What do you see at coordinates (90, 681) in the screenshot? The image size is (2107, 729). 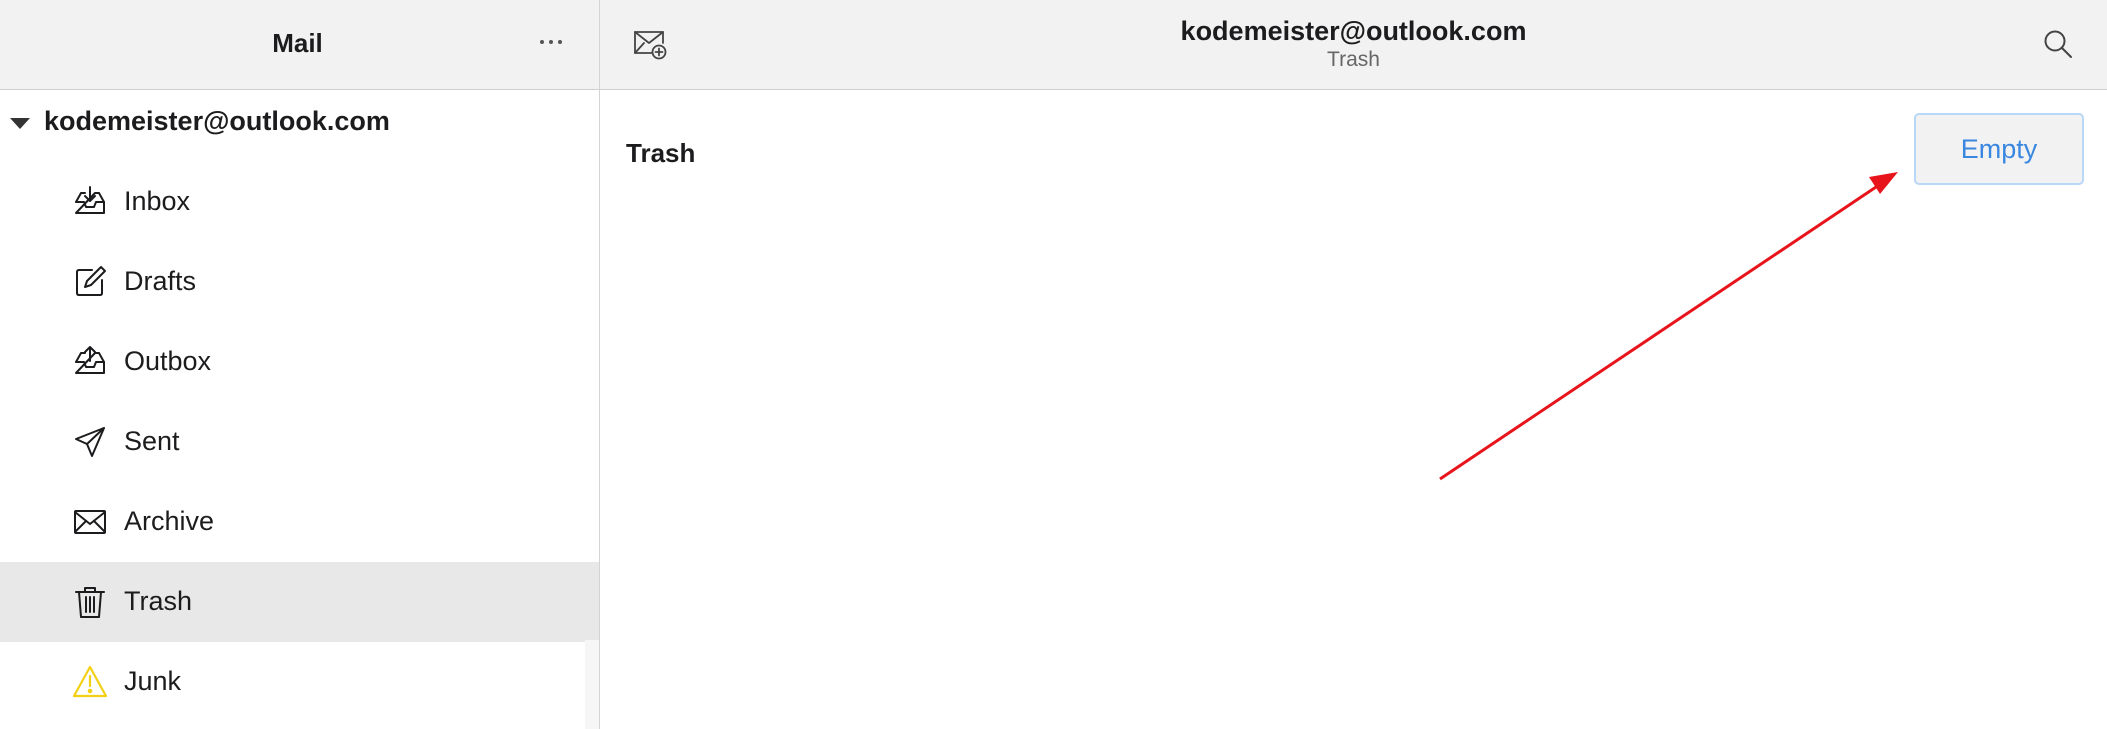 I see `junk-warning-icon` at bounding box center [90, 681].